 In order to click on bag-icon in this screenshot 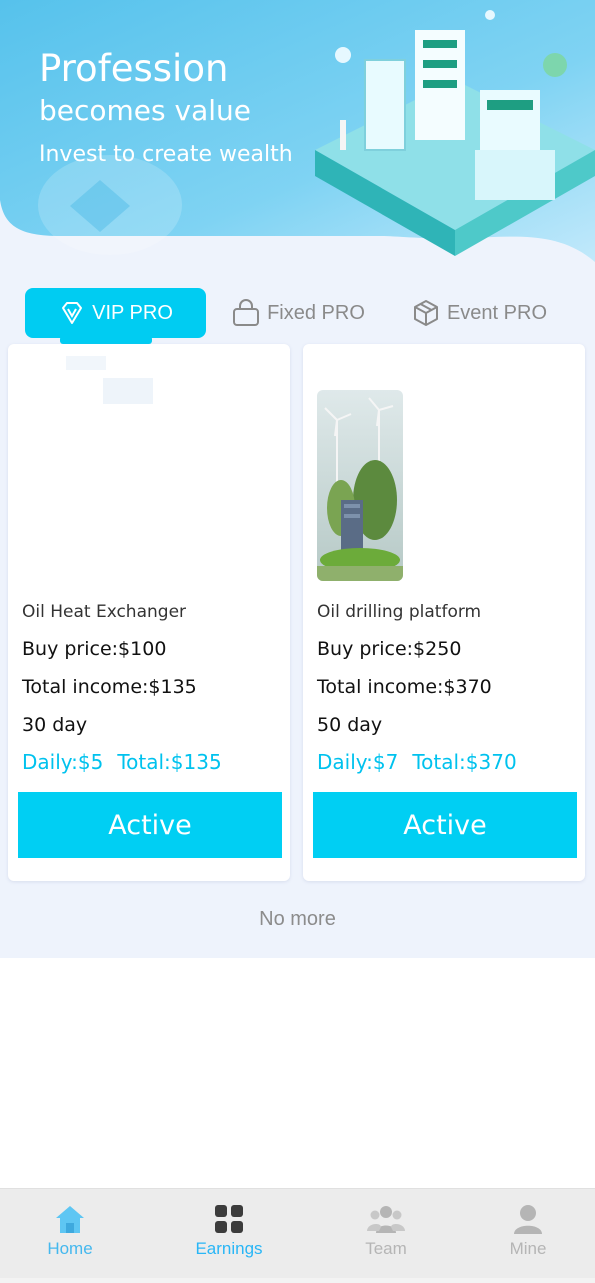, I will do `click(246, 312)`.